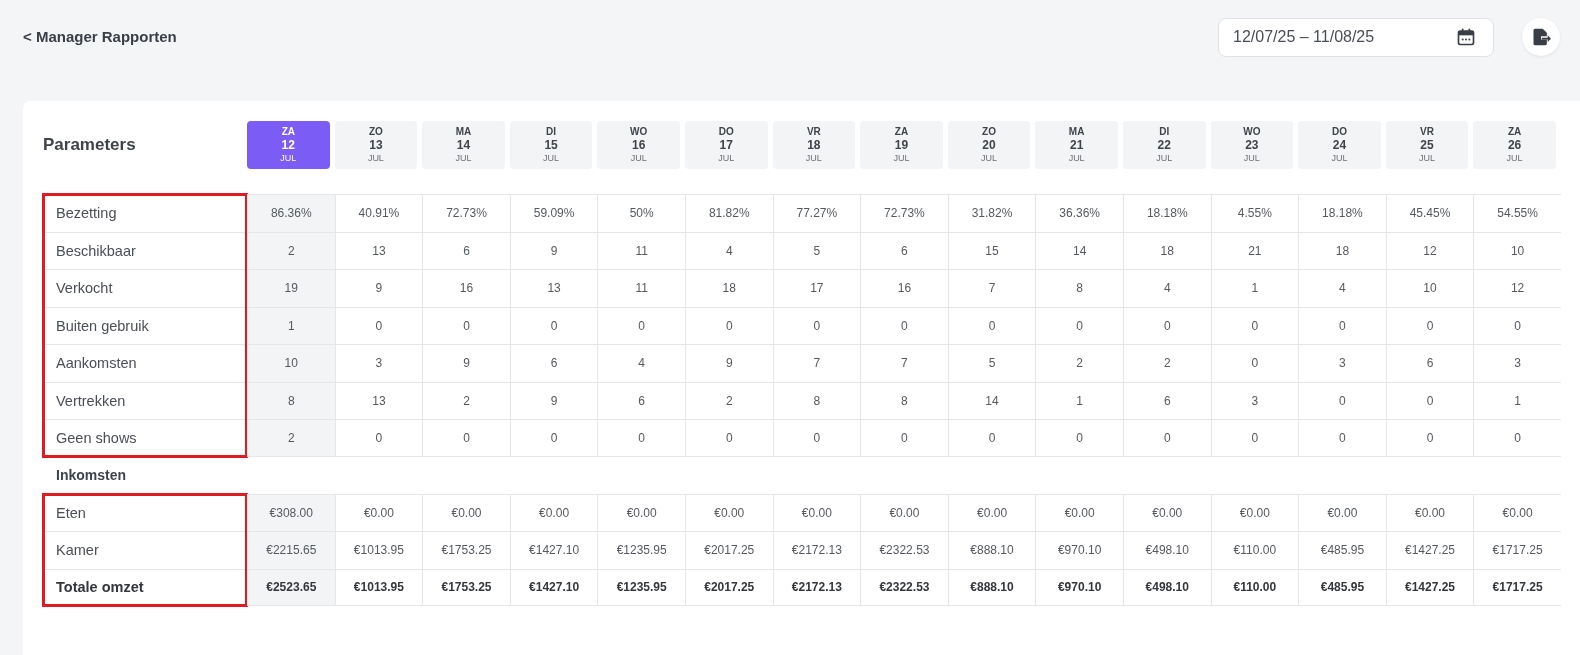 The height and width of the screenshot is (655, 1580). What do you see at coordinates (641, 587) in the screenshot?
I see `table-cell: €1235.95` at bounding box center [641, 587].